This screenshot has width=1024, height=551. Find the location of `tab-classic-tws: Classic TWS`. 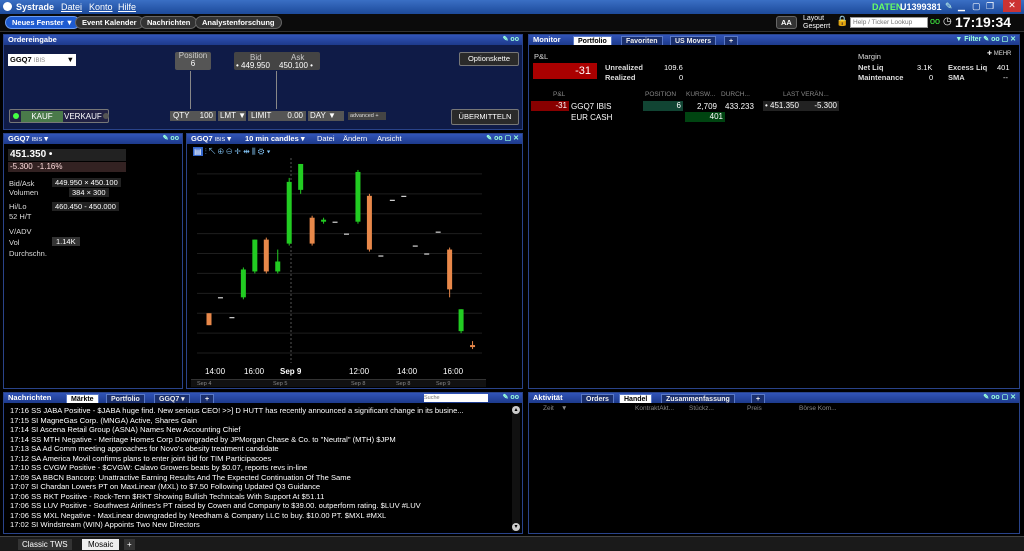

tab-classic-tws: Classic TWS is located at coordinates (45, 544).